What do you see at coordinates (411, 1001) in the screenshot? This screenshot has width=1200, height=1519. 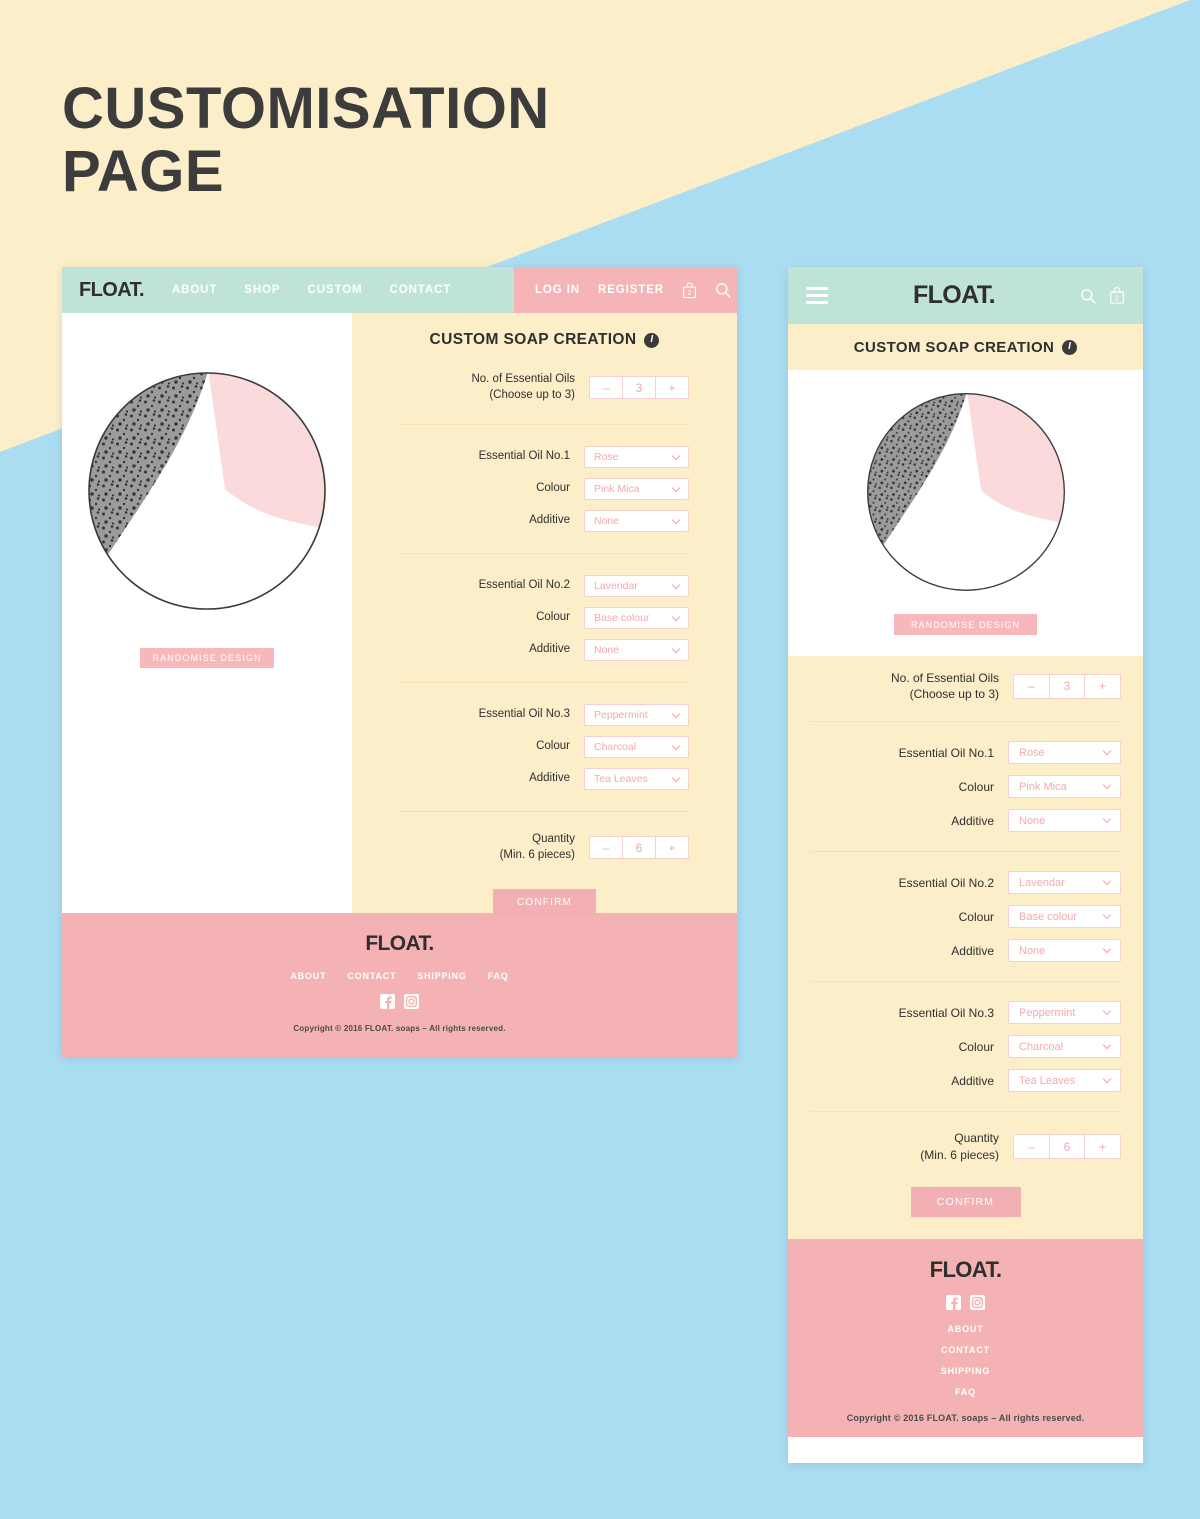 I see `instagram-link` at bounding box center [411, 1001].